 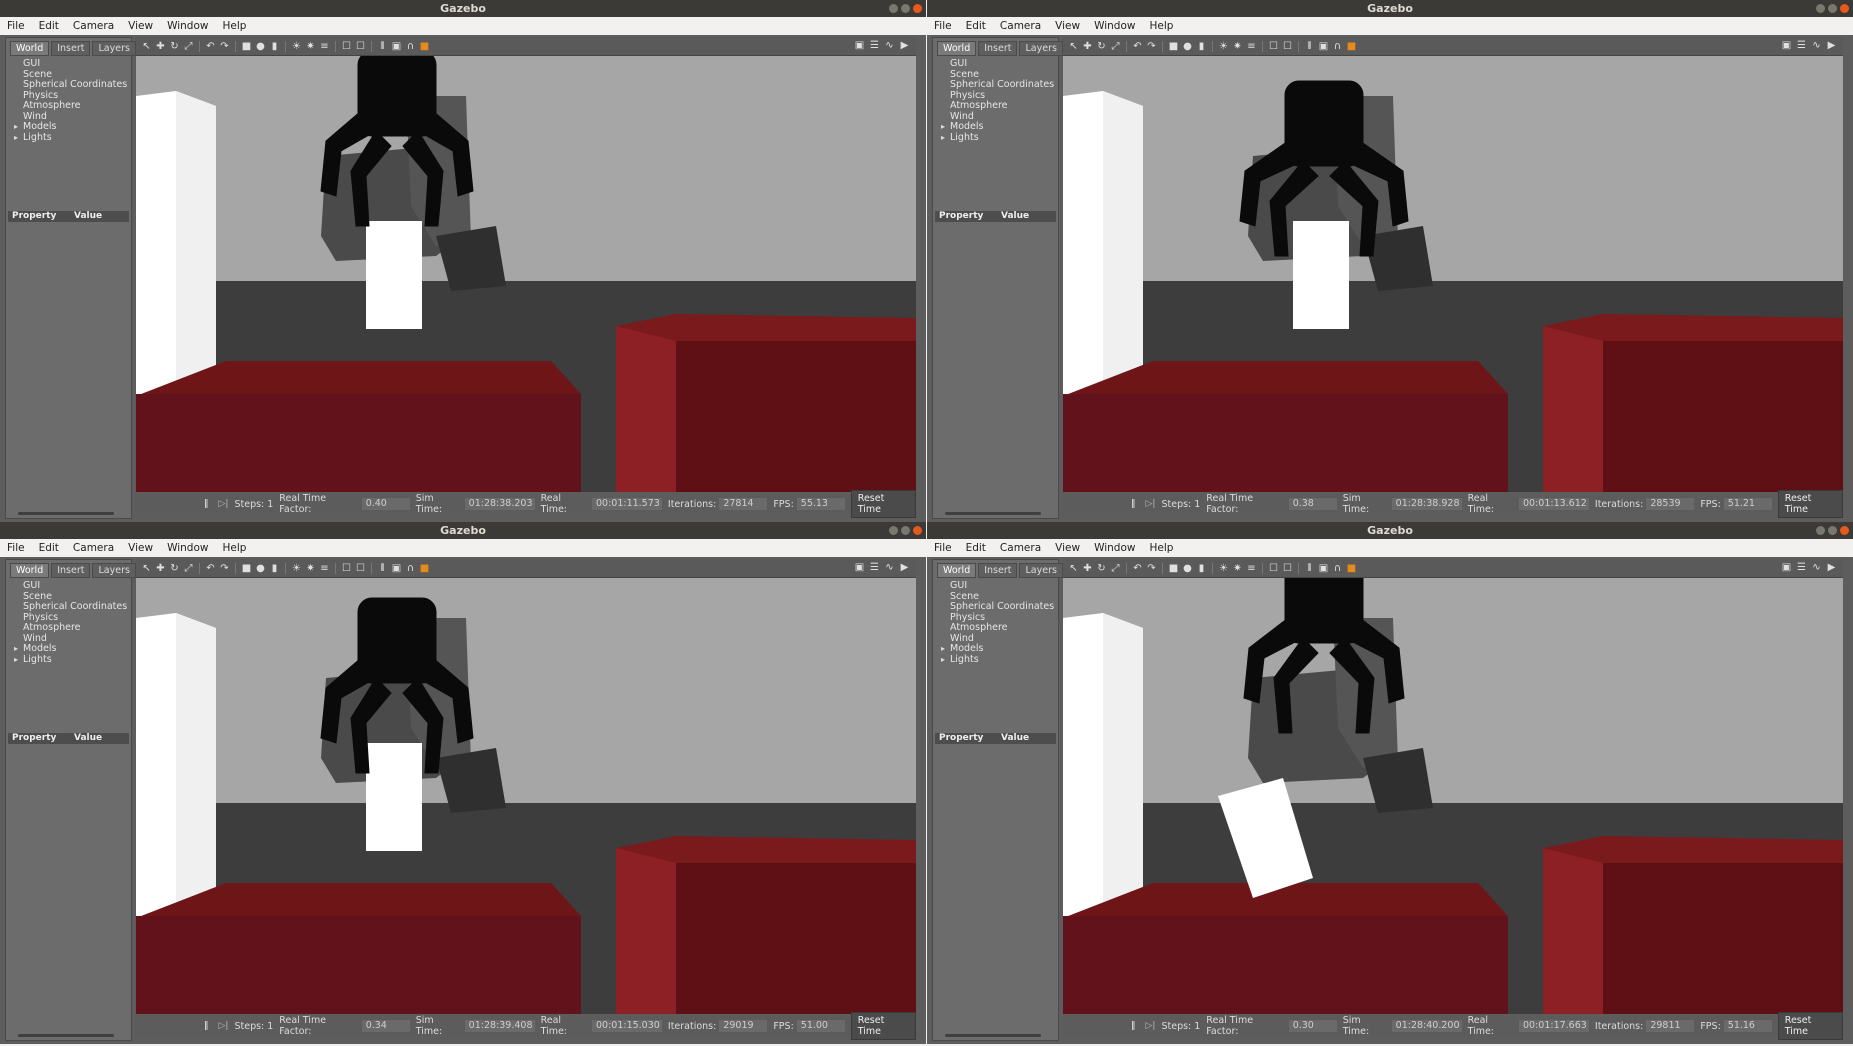 What do you see at coordinates (1087, 568) in the screenshot?
I see `translate-icon: ✚` at bounding box center [1087, 568].